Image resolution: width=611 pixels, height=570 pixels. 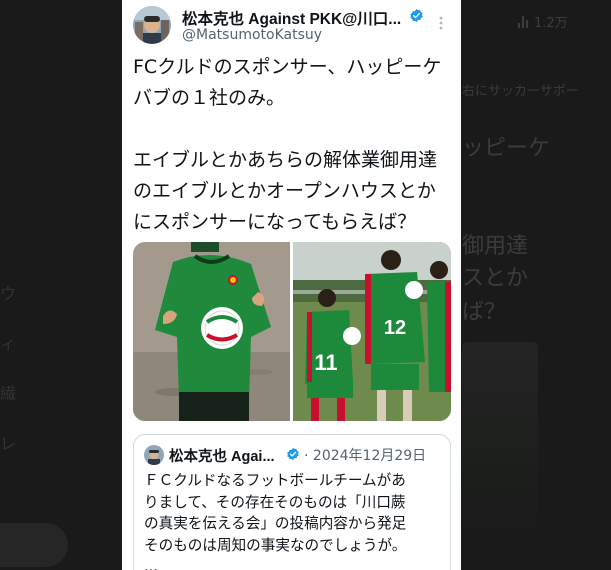 I want to click on background-photo, so click(x=500, y=442).